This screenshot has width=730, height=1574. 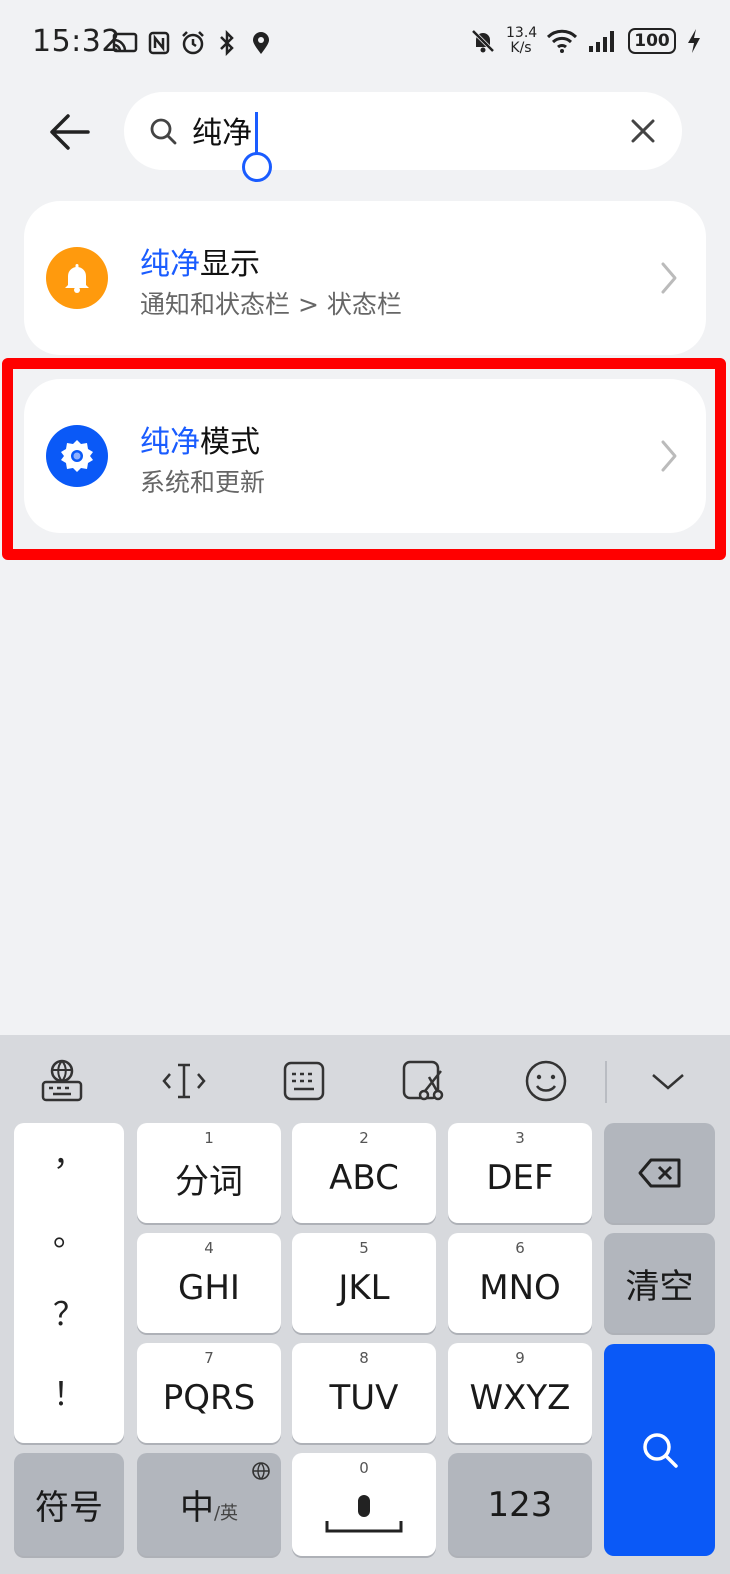 I want to click on emoji-icon, so click(x=546, y=1081).